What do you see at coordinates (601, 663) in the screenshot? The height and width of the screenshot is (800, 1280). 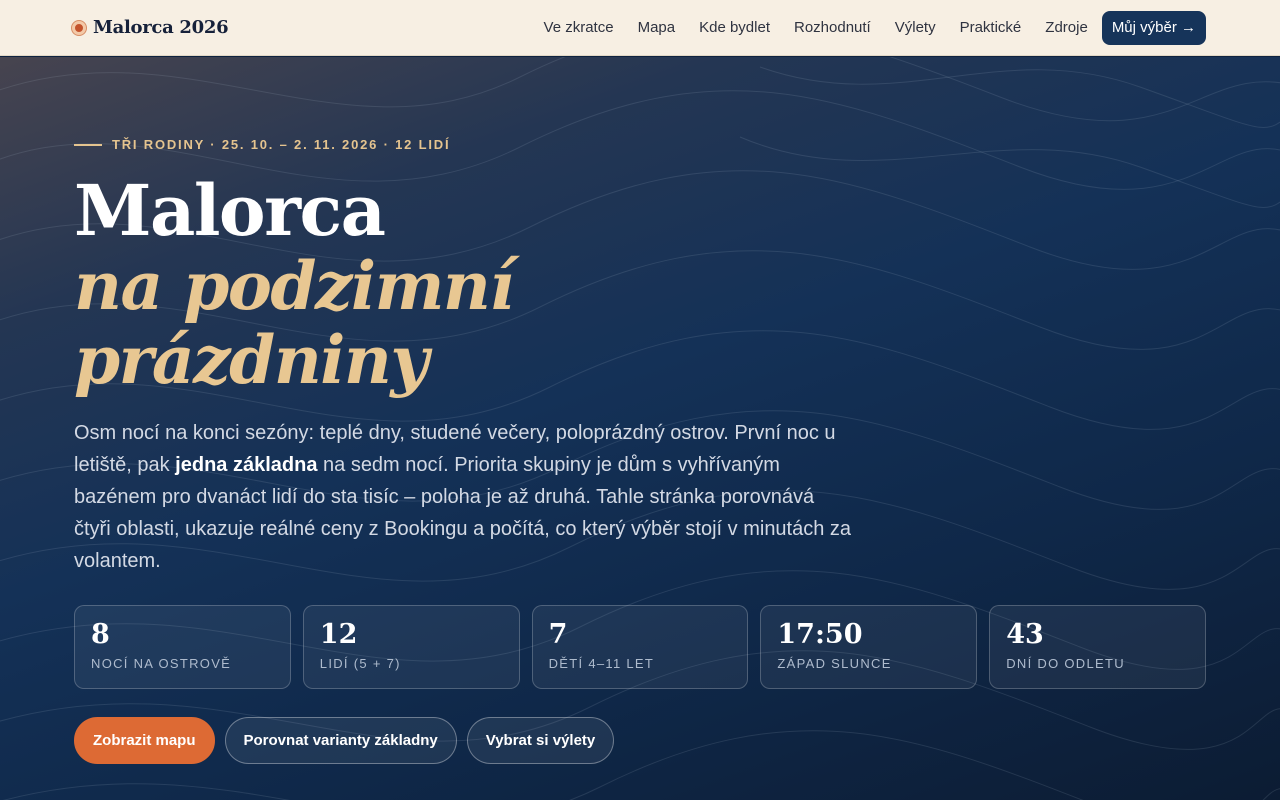 I see `stat-label: DĚTÍ 4–11 LET` at bounding box center [601, 663].